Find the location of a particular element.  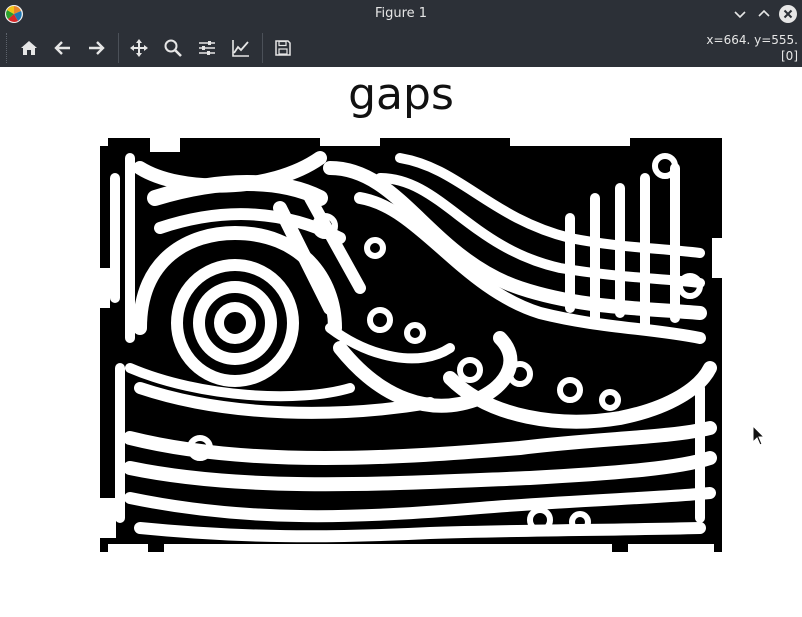

arrow-right-icon is located at coordinates (97, 48).